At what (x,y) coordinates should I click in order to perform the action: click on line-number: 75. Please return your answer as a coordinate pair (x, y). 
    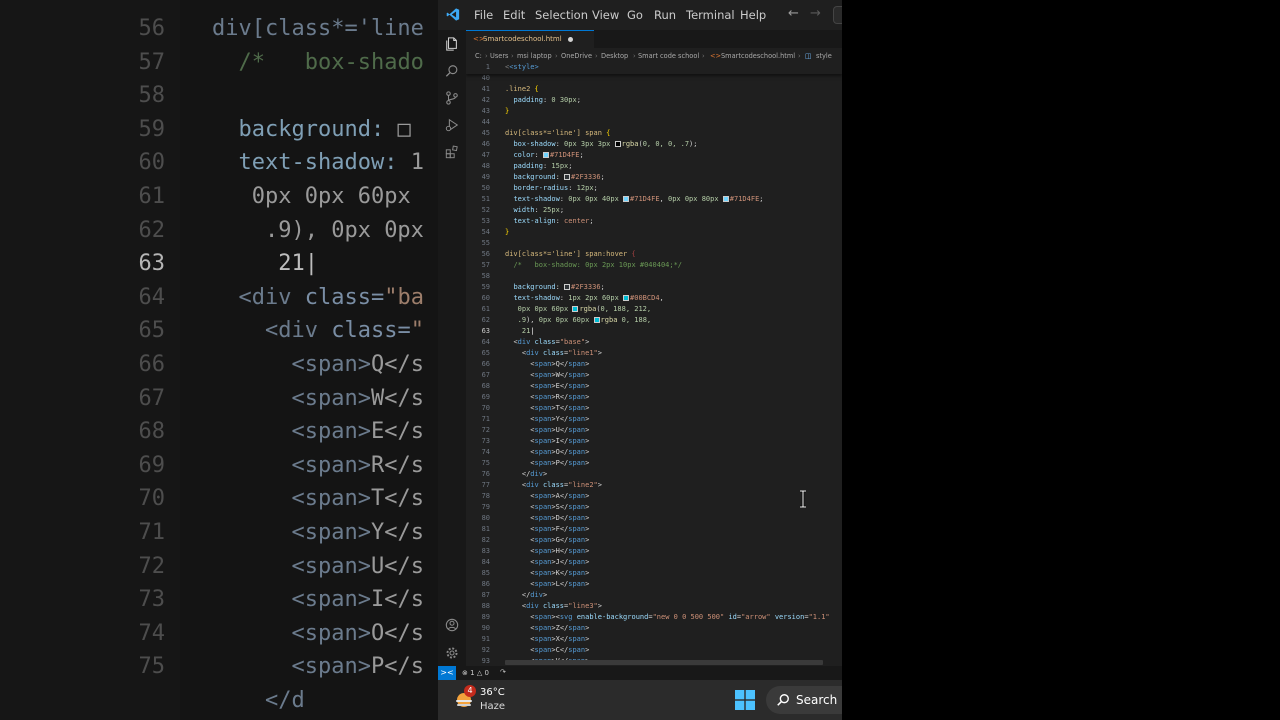
    Looking at the image, I should click on (485, 463).